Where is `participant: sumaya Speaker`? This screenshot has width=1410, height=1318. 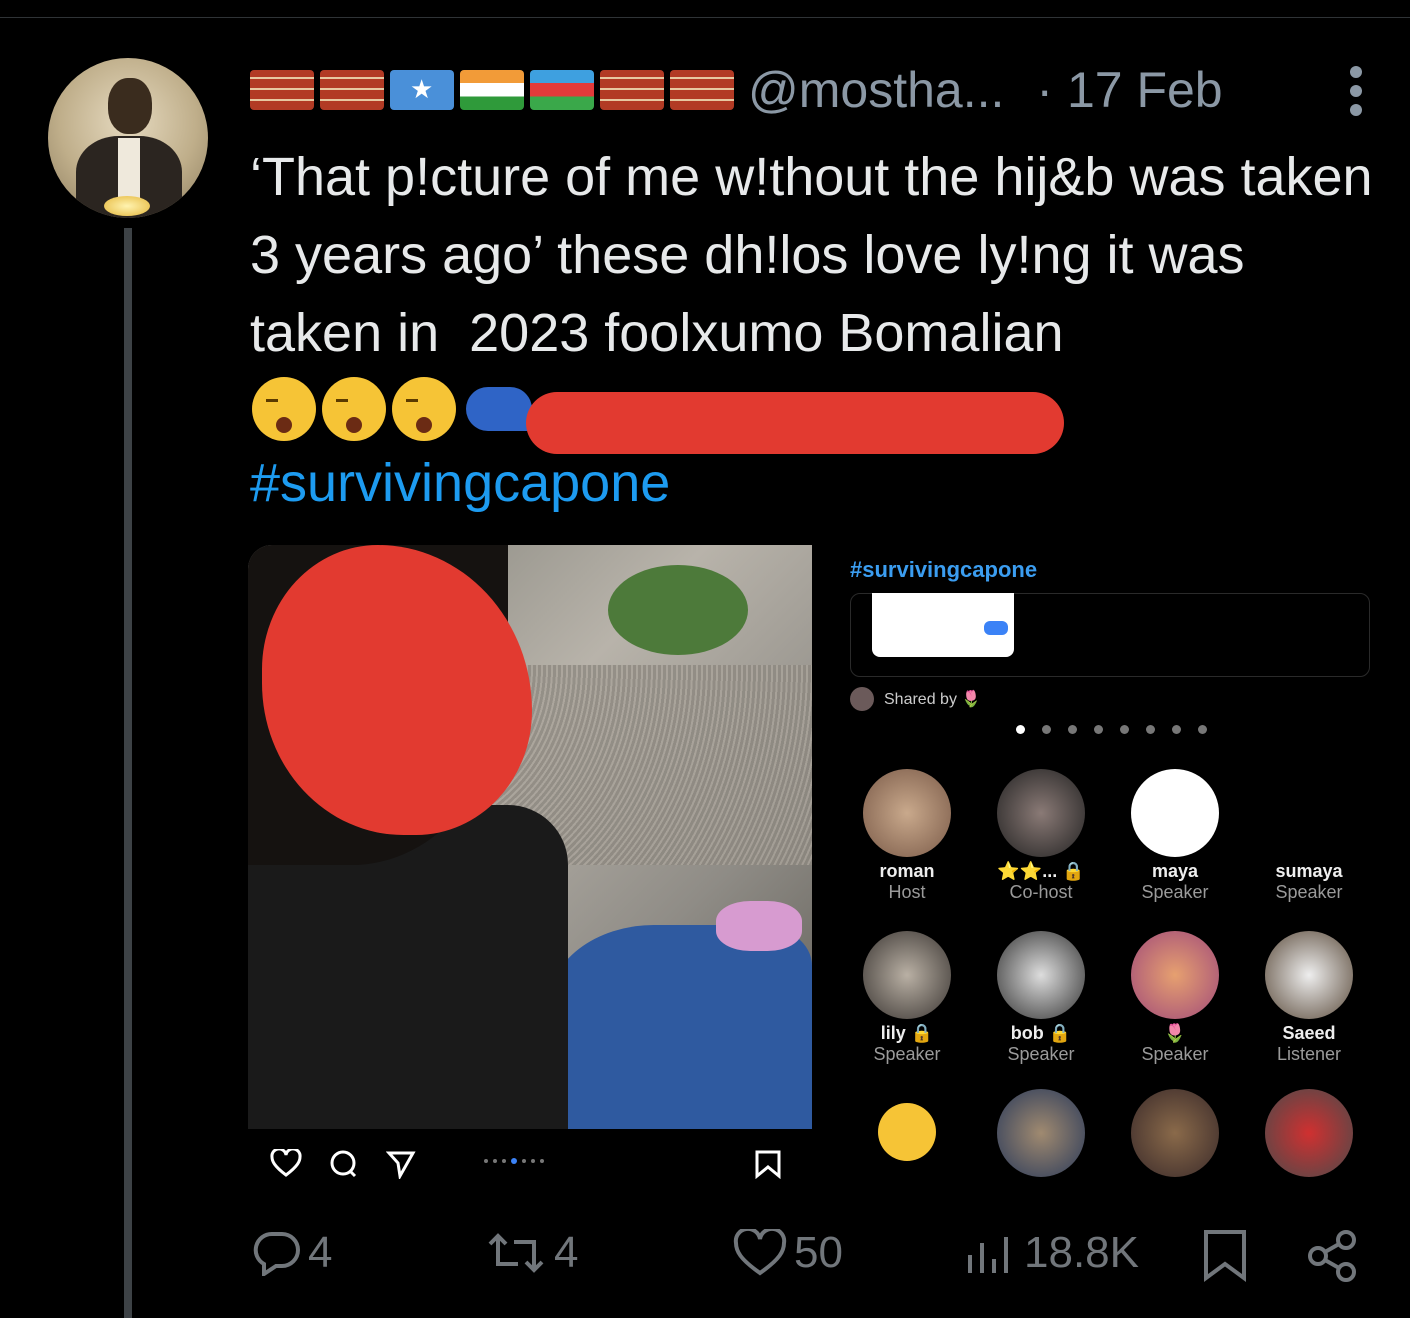
participant: sumaya Speaker is located at coordinates (1307, 836).